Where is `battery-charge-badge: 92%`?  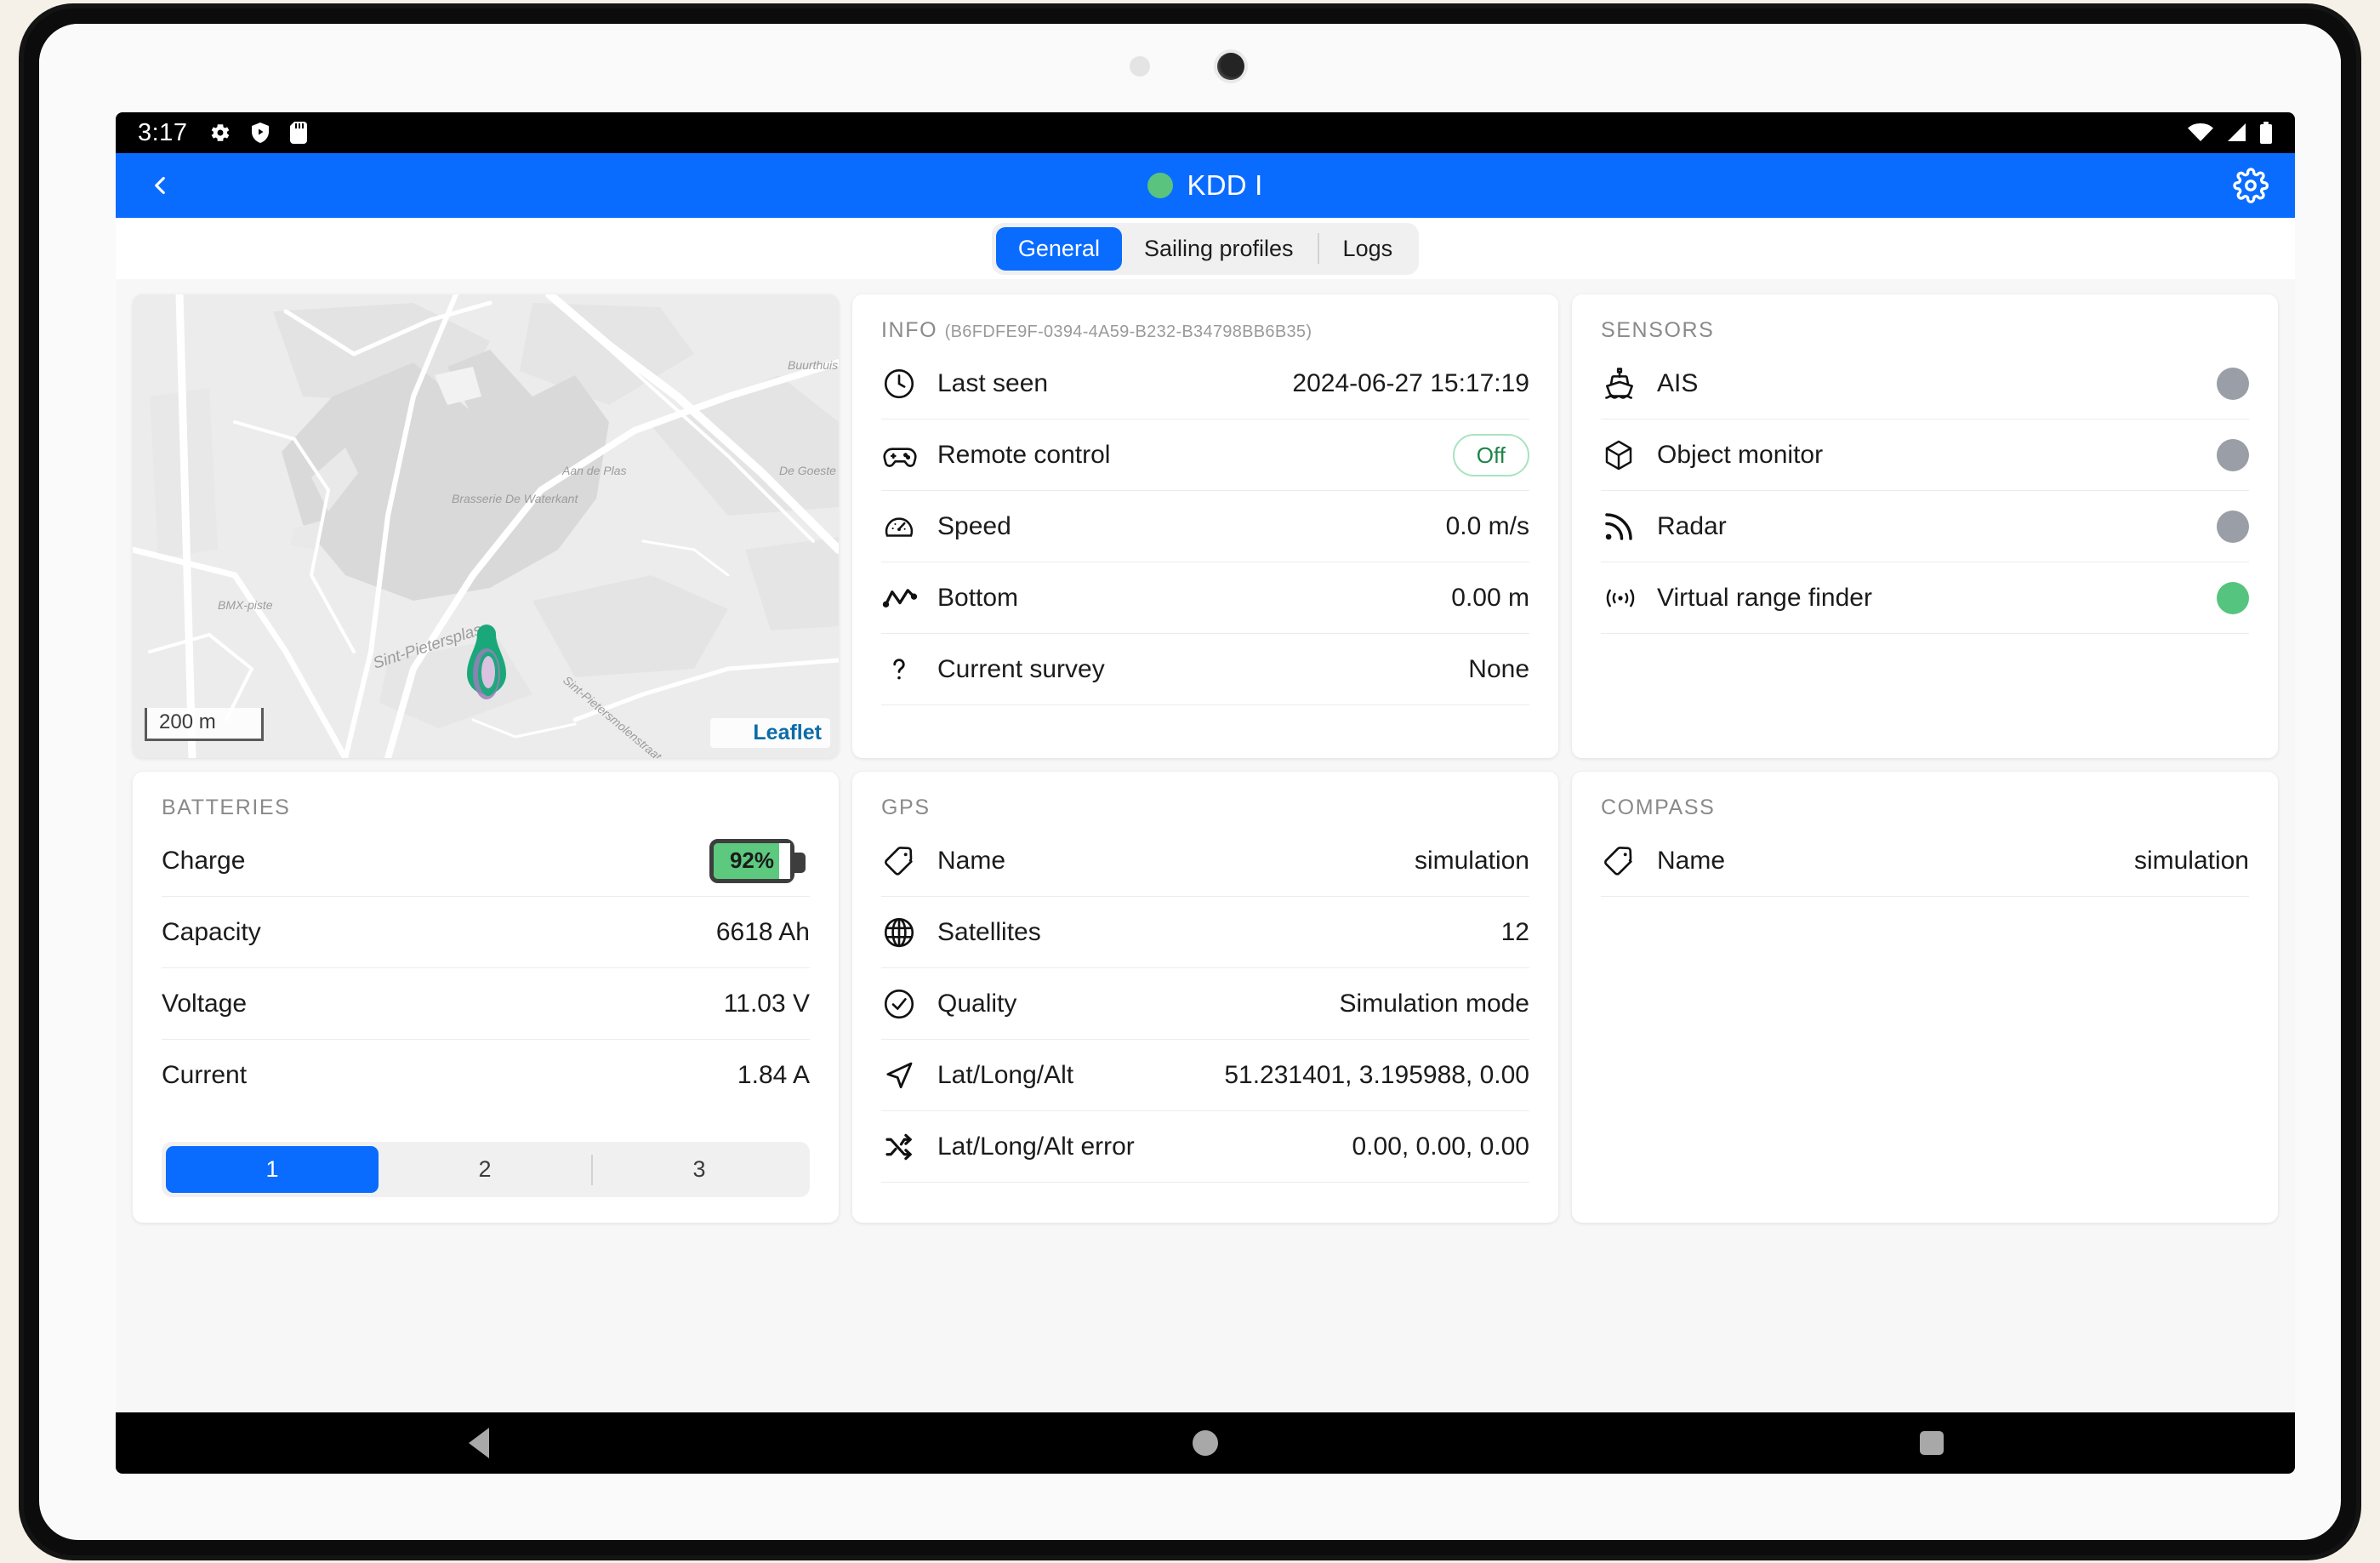 battery-charge-badge: 92% is located at coordinates (757, 860).